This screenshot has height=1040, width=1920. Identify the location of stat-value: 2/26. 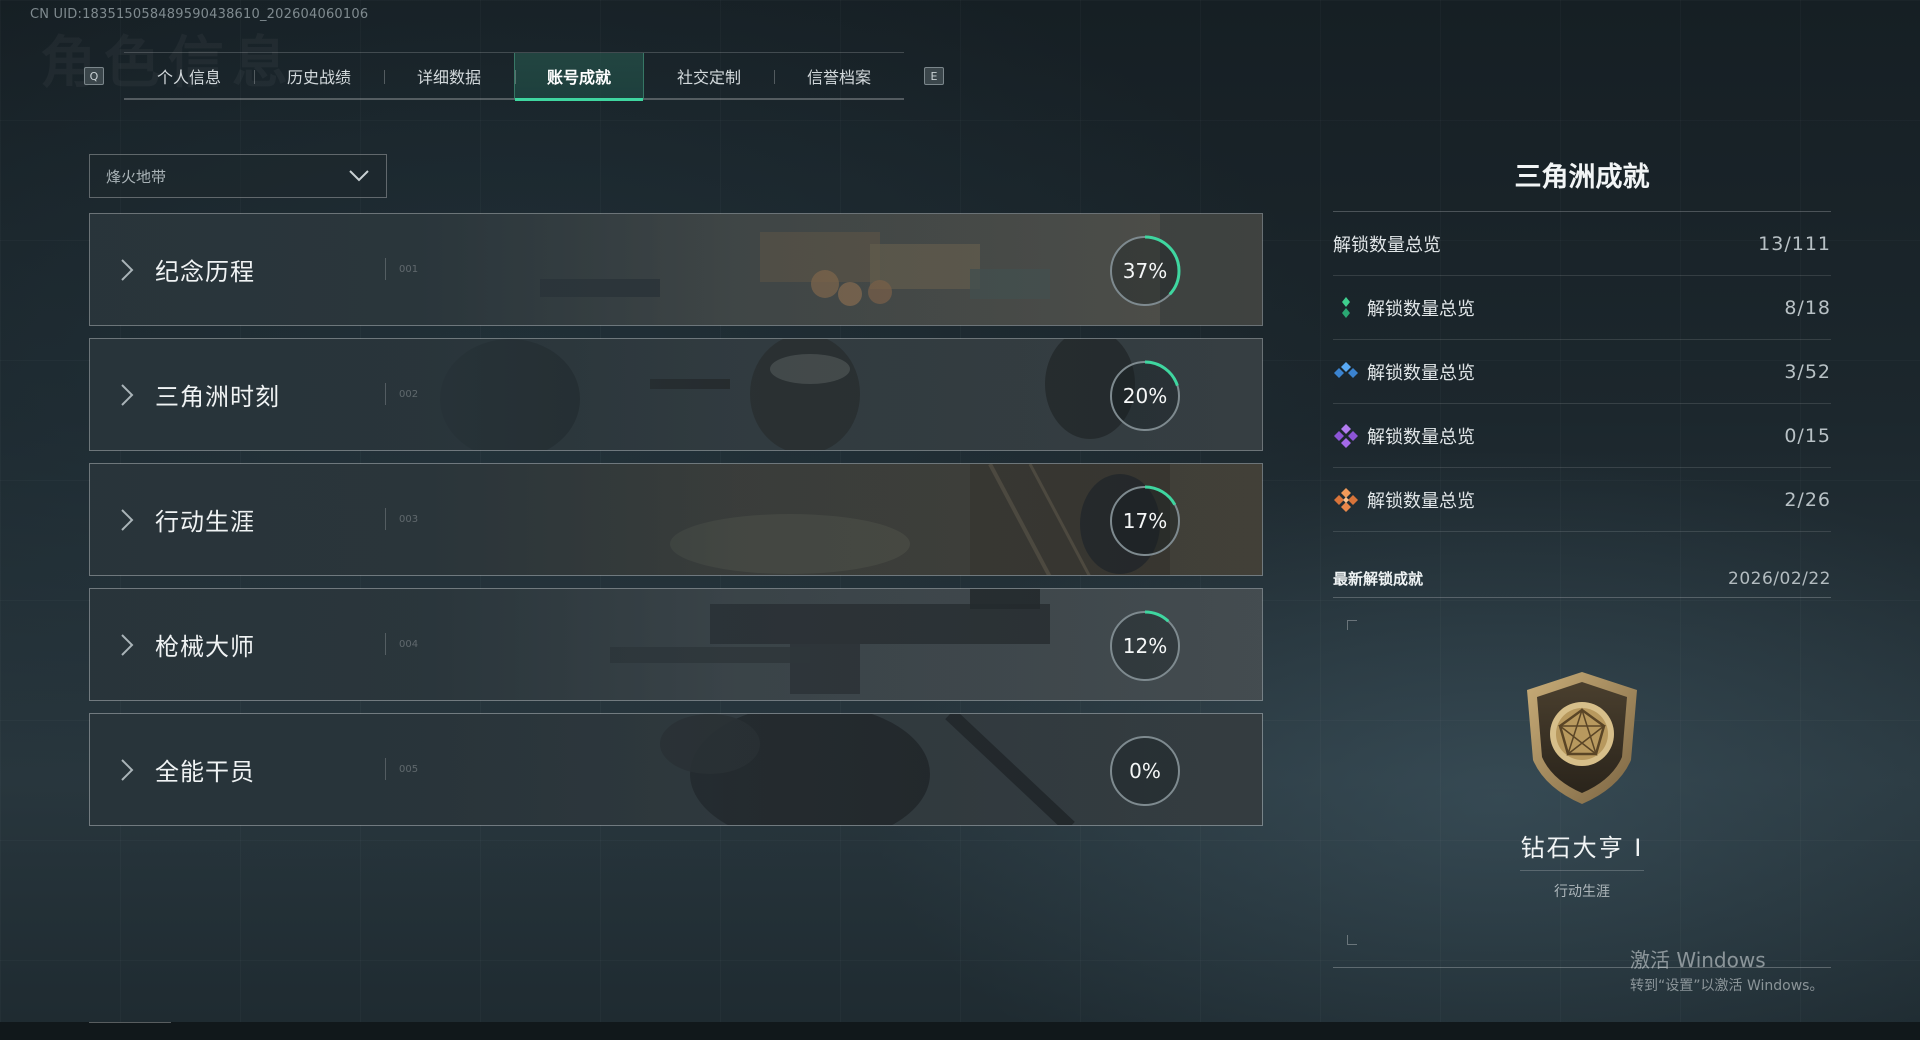
(1807, 499).